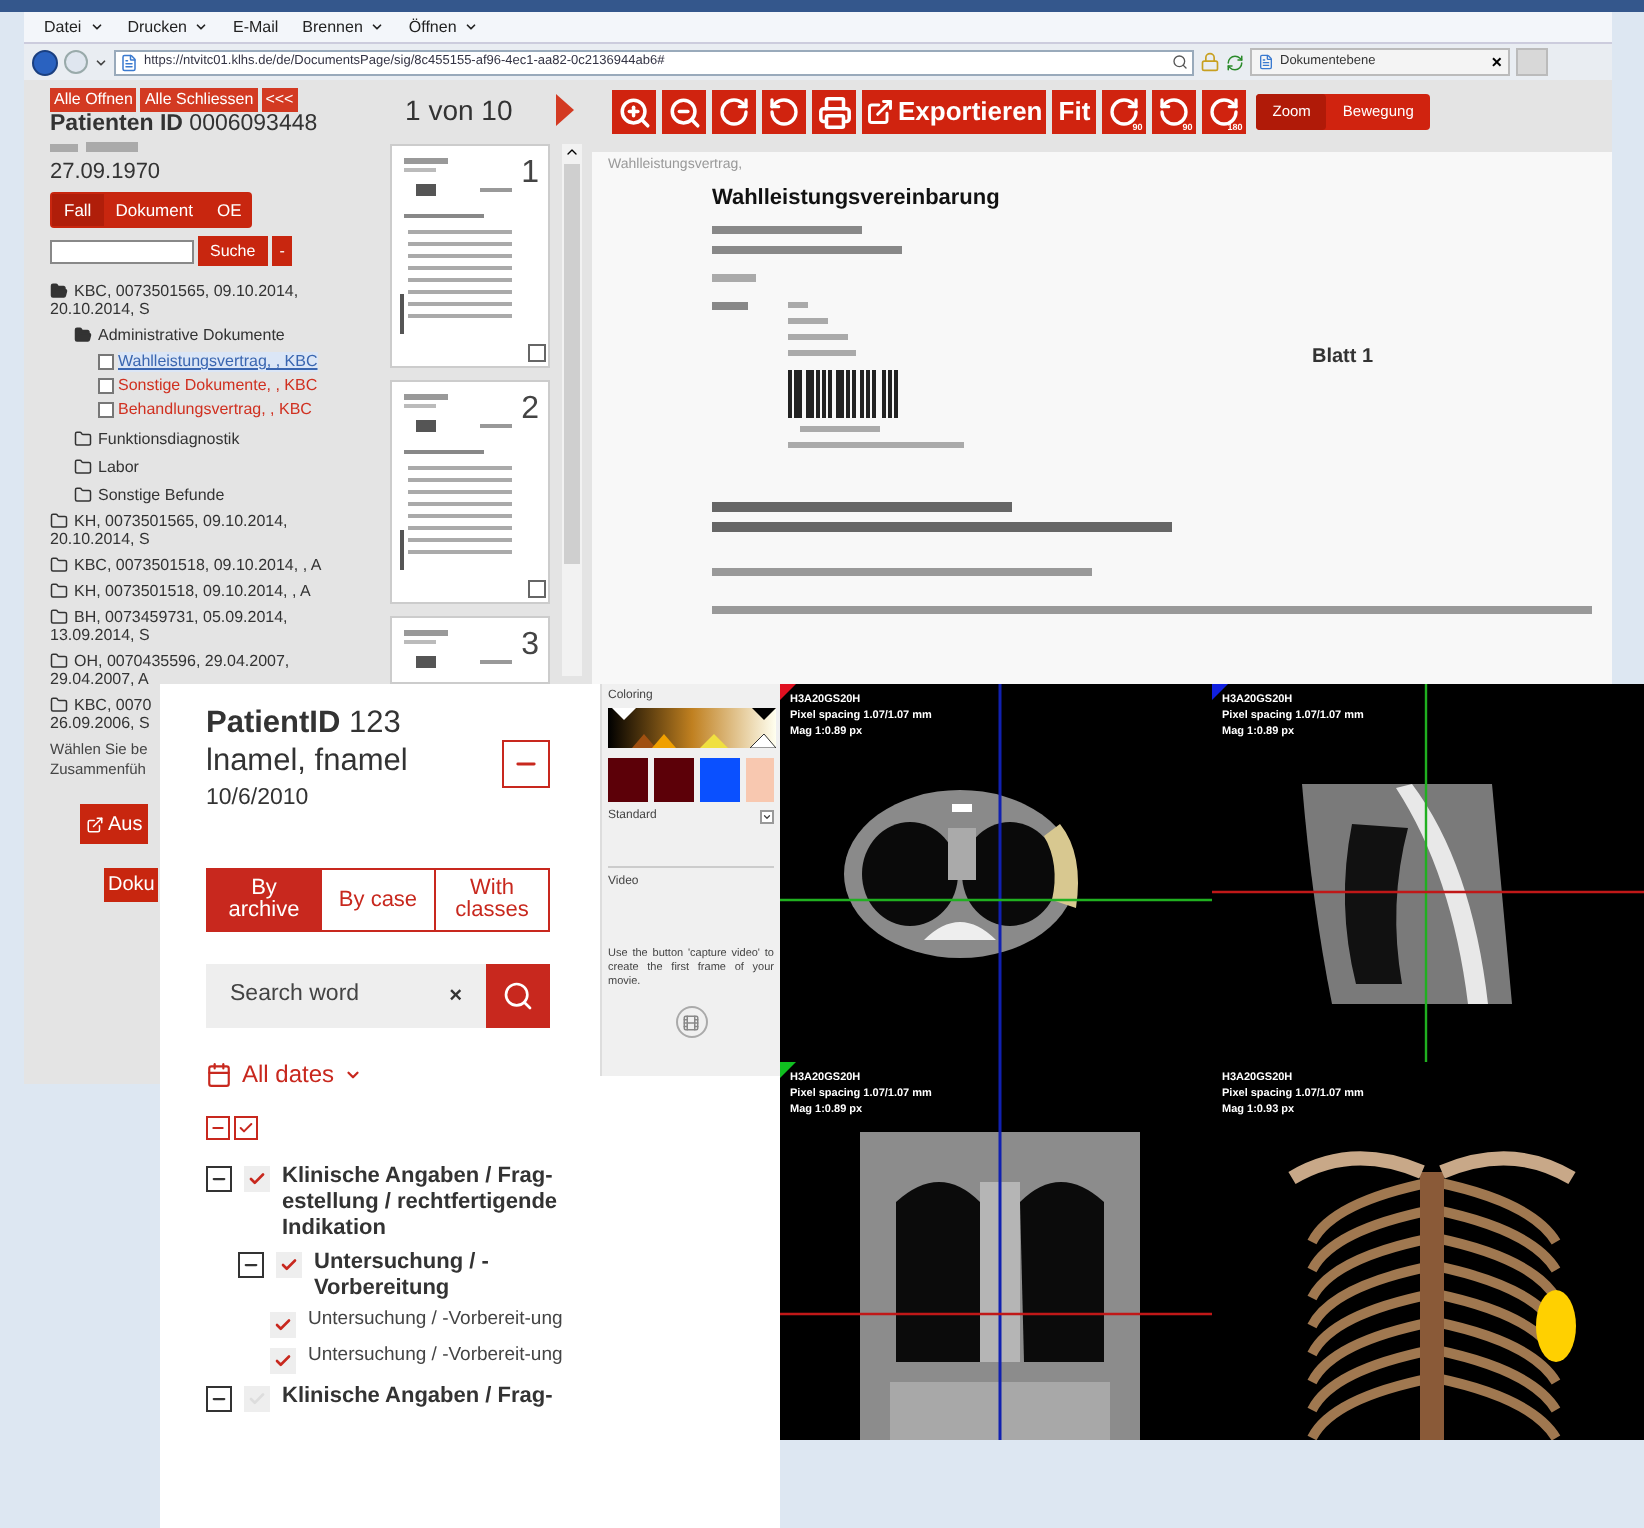 Image resolution: width=1644 pixels, height=1528 pixels. I want to click on print-icon, so click(834, 112).